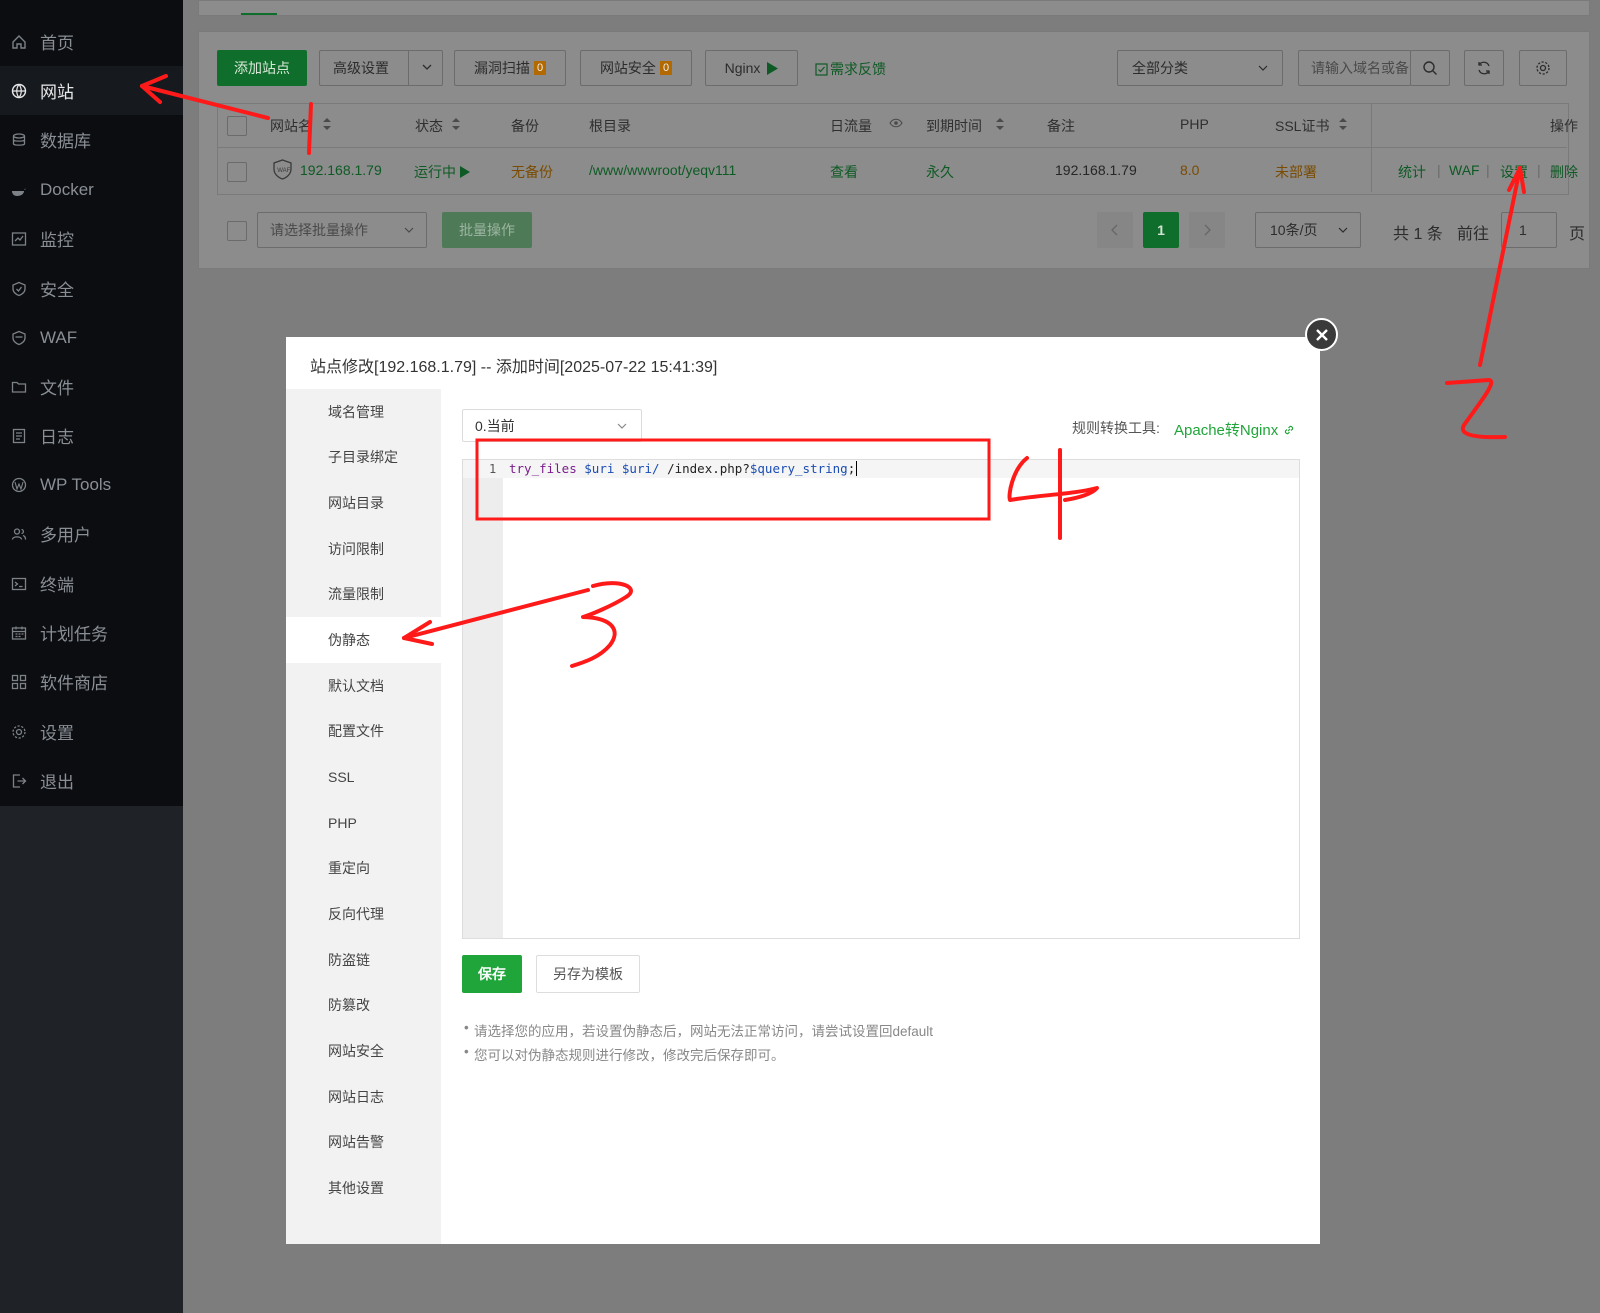 This screenshot has width=1600, height=1313. What do you see at coordinates (310, 128) in the screenshot?
I see `annotation-mark` at bounding box center [310, 128].